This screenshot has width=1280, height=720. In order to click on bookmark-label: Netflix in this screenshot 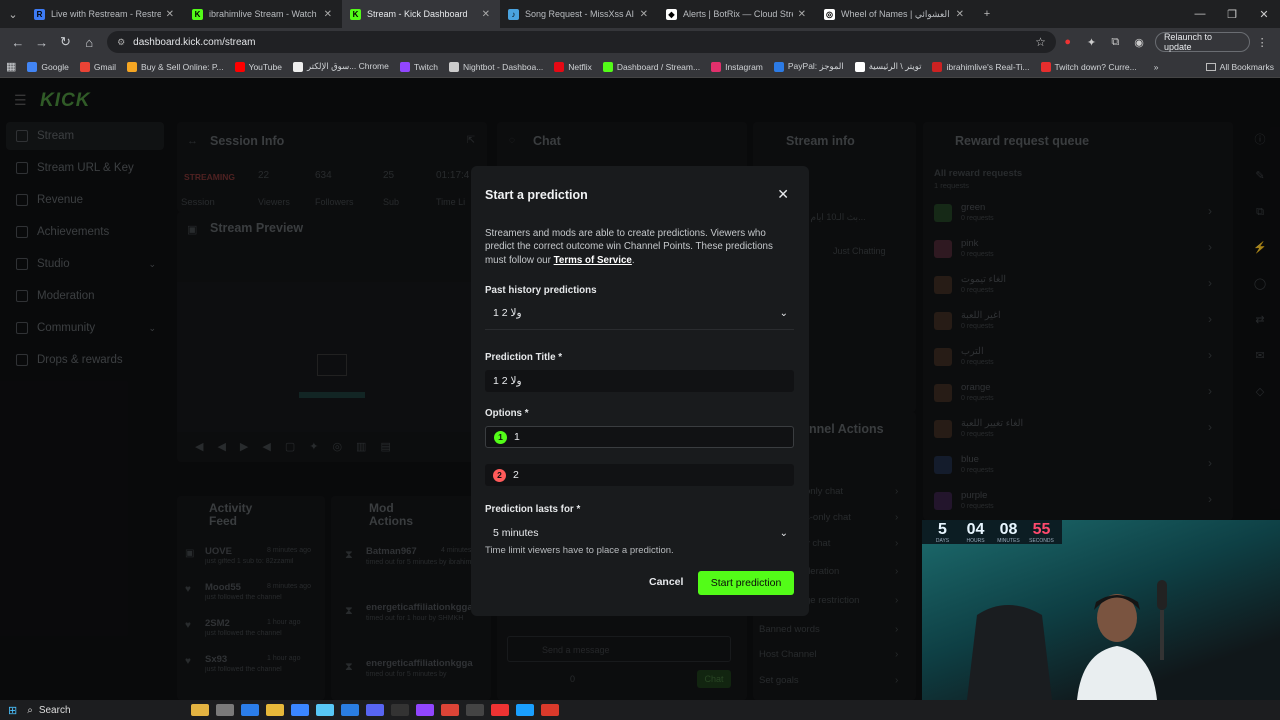, I will do `click(580, 66)`.